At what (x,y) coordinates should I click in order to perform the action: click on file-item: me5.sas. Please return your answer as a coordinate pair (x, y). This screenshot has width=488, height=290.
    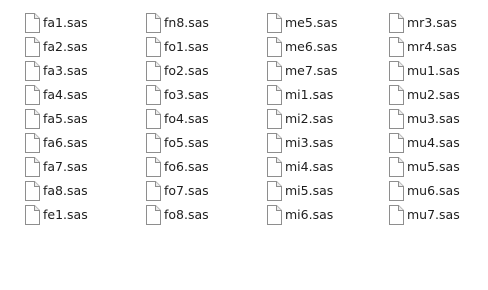
    Looking at the image, I should click on (322, 23).